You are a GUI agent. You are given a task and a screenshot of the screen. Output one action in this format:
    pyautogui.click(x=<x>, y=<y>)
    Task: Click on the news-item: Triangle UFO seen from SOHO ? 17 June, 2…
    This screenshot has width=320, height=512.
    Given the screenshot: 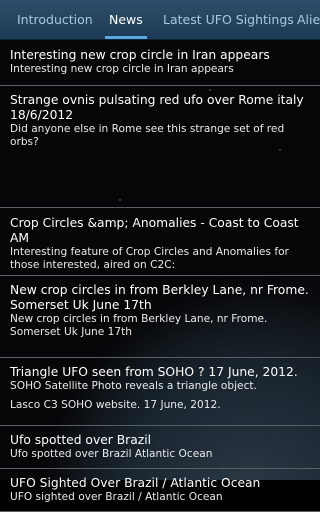 What is the action you would take?
    pyautogui.click(x=160, y=392)
    